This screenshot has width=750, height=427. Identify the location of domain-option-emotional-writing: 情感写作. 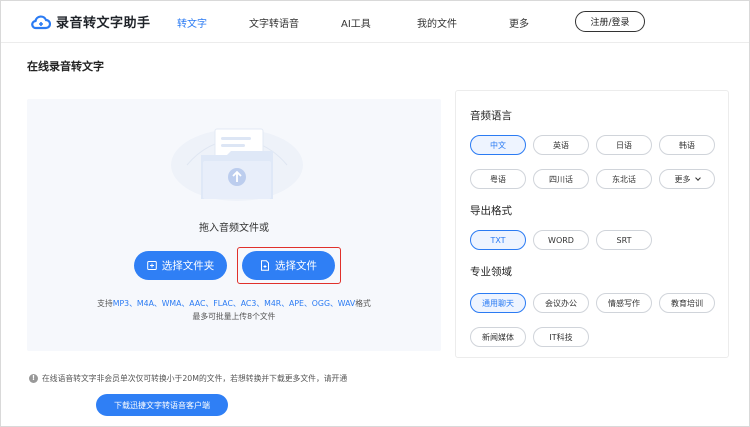
(624, 303).